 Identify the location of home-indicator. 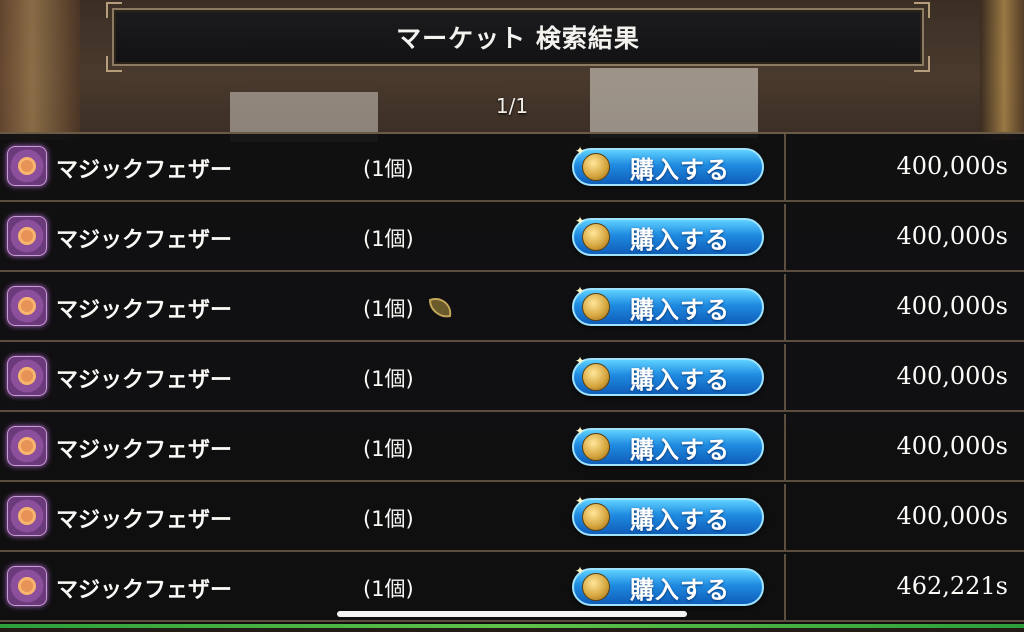
(512, 614).